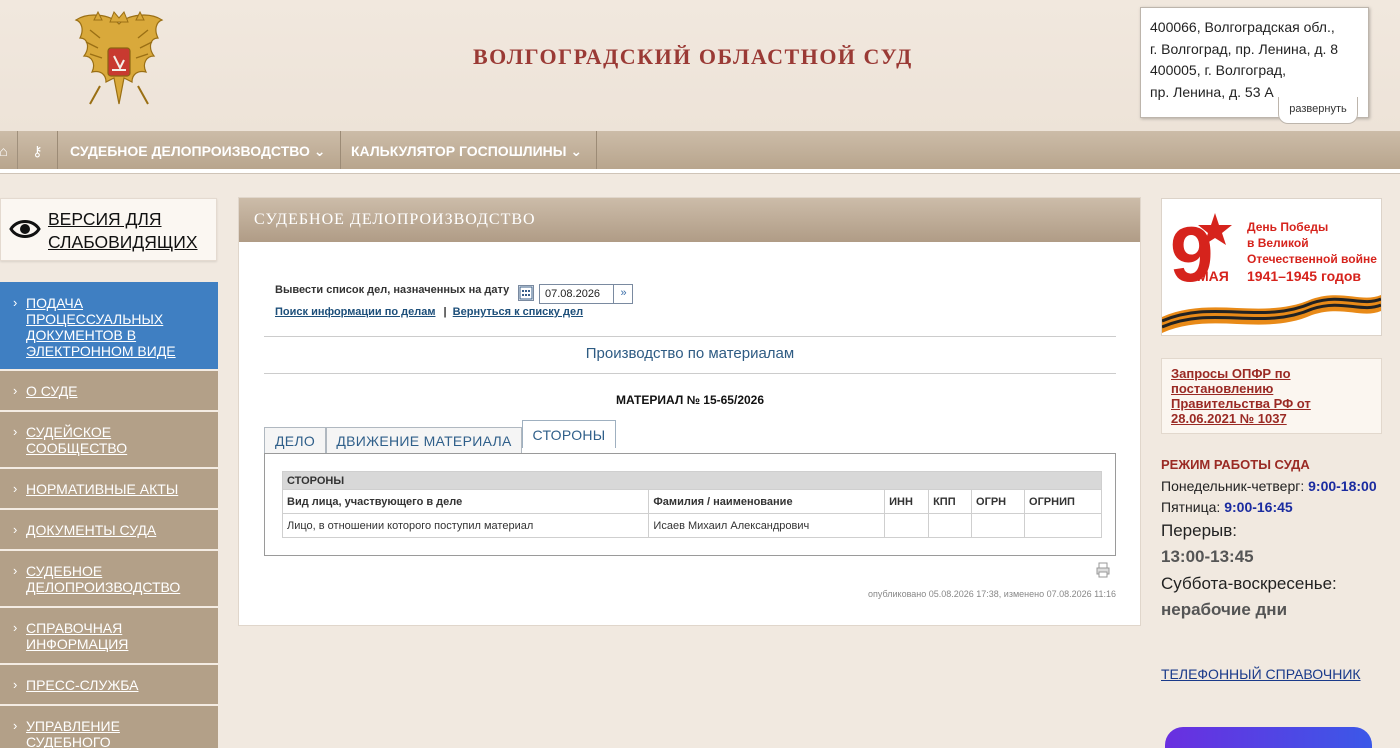 This screenshot has height=748, width=1400. Describe the element at coordinates (9, 150) in the screenshot. I see `home-icon: ⌂` at that location.